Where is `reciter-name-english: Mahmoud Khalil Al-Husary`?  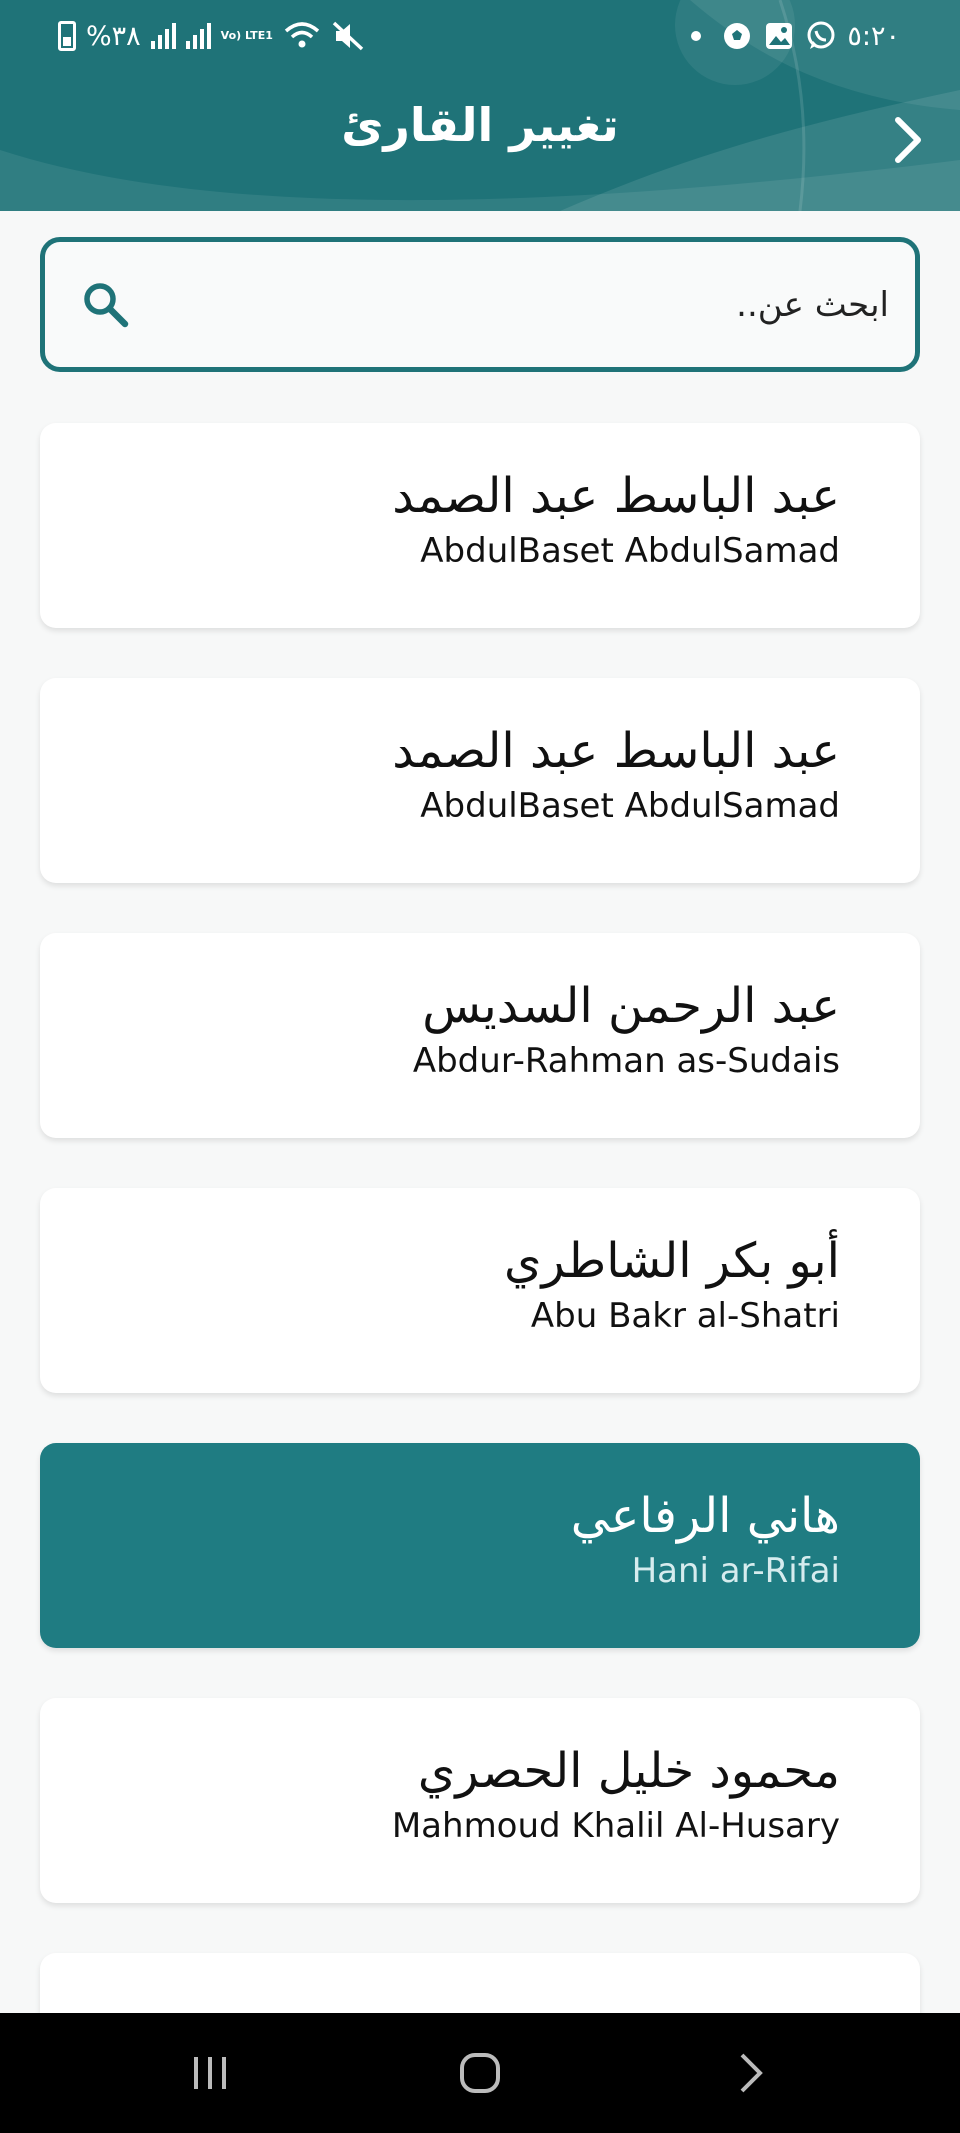
reciter-name-english: Mahmoud Khalil Al-Husary is located at coordinates (615, 1826).